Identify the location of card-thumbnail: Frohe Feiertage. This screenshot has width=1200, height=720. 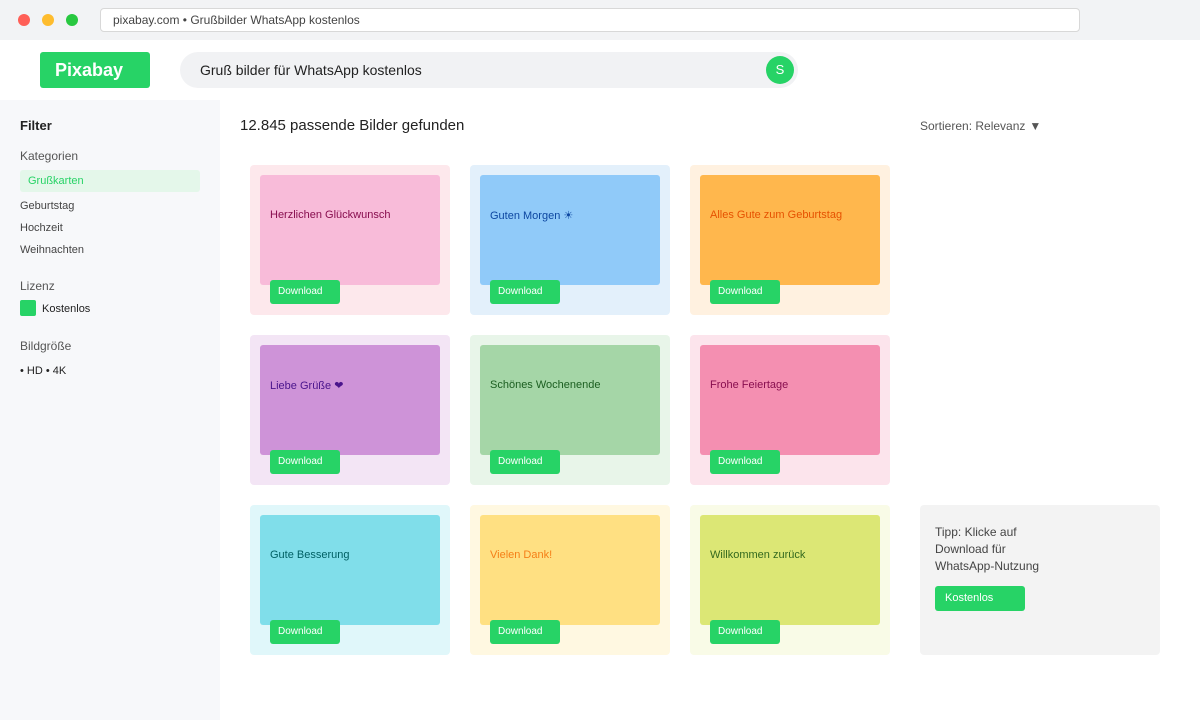
(790, 400).